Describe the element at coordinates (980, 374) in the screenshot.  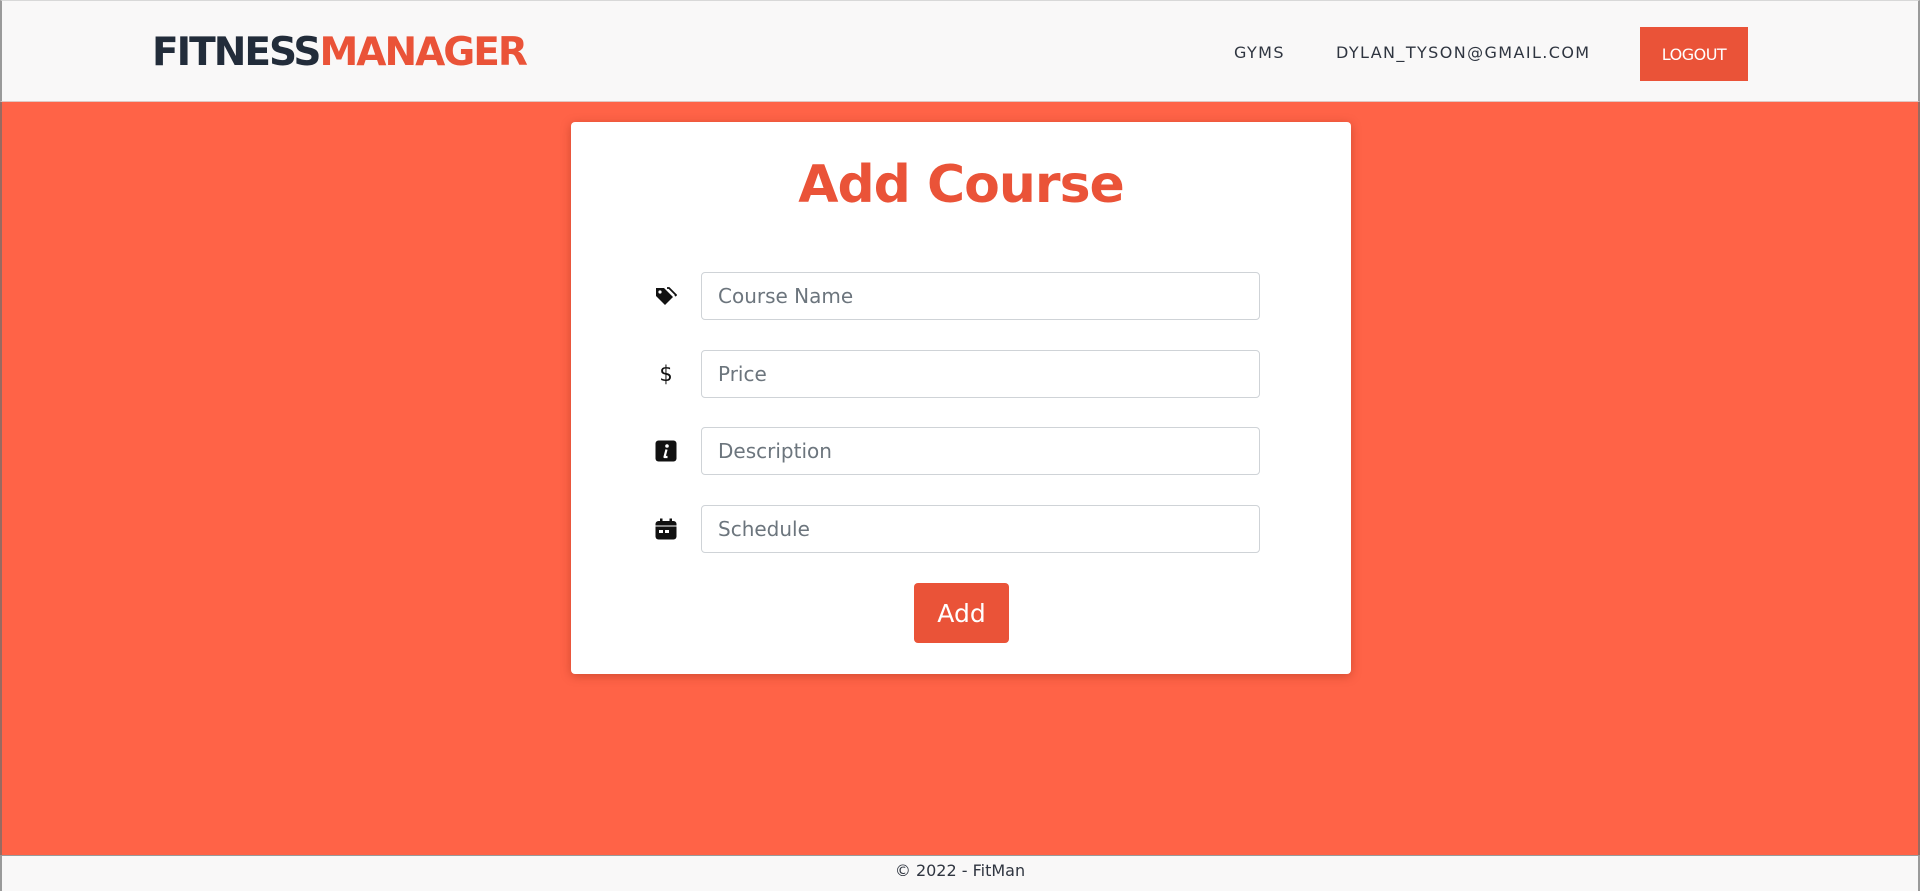
I see `price-input` at that location.